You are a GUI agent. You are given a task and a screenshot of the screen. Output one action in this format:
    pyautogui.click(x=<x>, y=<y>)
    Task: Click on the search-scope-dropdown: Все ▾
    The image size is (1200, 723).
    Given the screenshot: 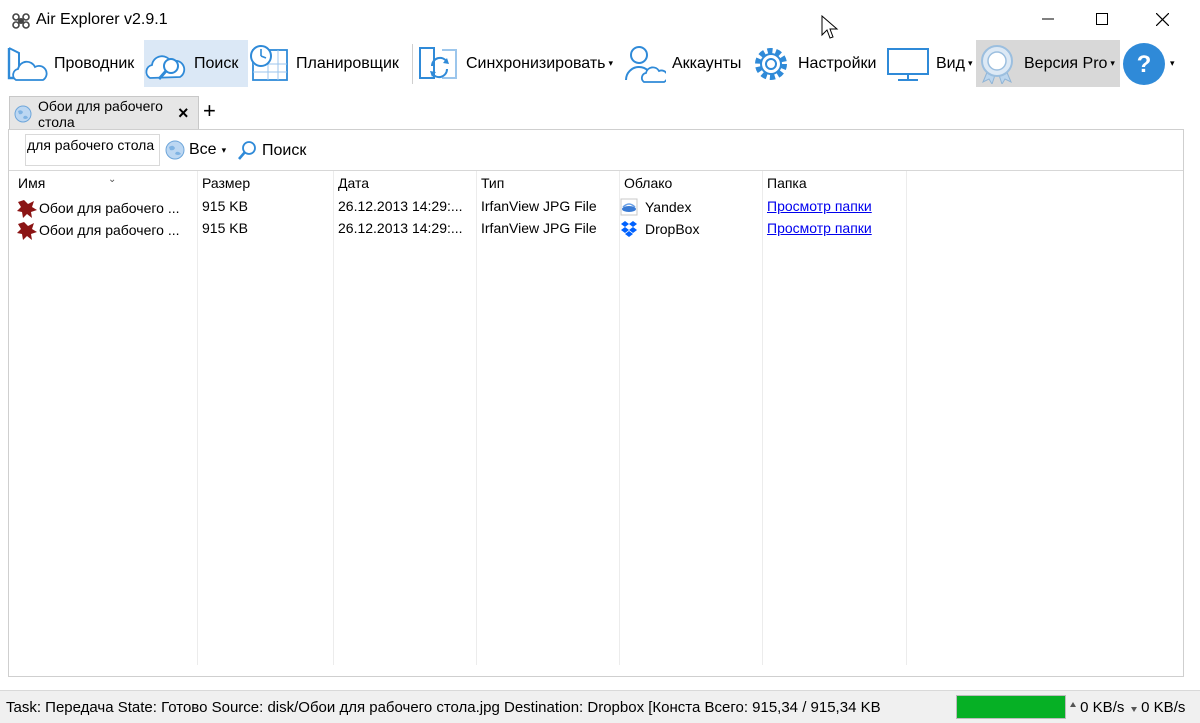 What is the action you would take?
    pyautogui.click(x=195, y=150)
    